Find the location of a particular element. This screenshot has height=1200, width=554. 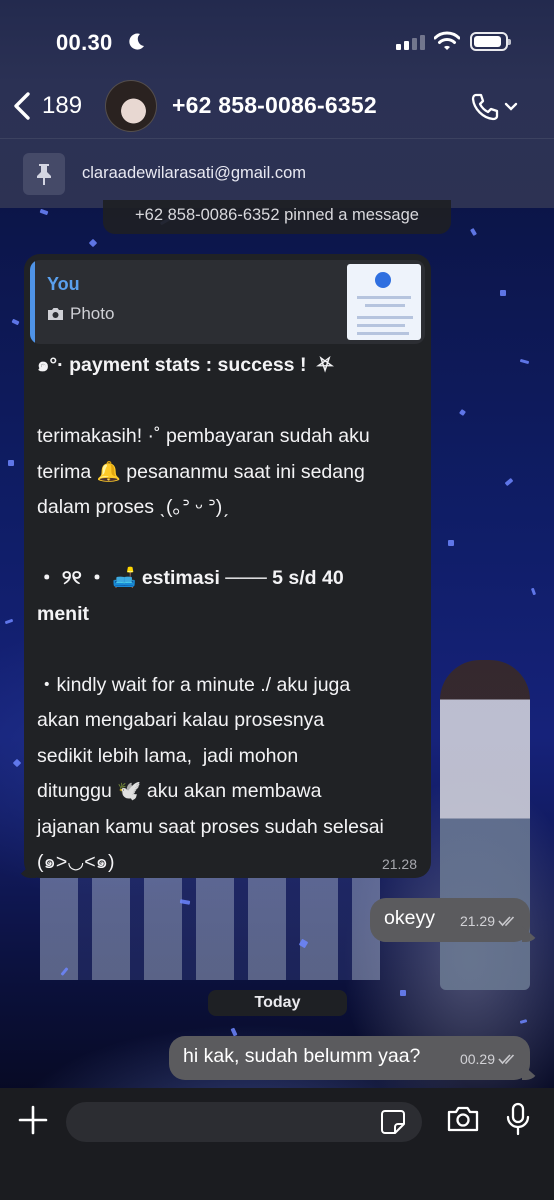

message-line: ・kindly wait for a minute ./ aku juga is located at coordinates (194, 684).